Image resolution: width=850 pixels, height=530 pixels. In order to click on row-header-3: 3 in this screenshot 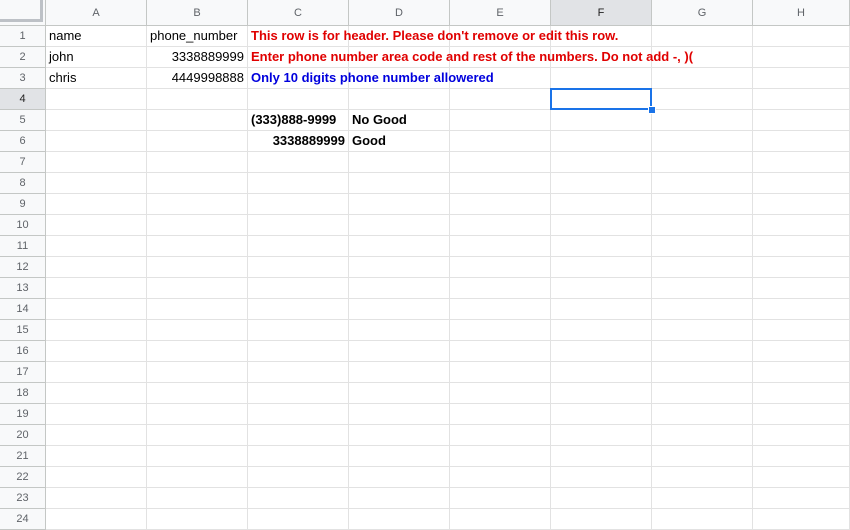, I will do `click(23, 78)`.